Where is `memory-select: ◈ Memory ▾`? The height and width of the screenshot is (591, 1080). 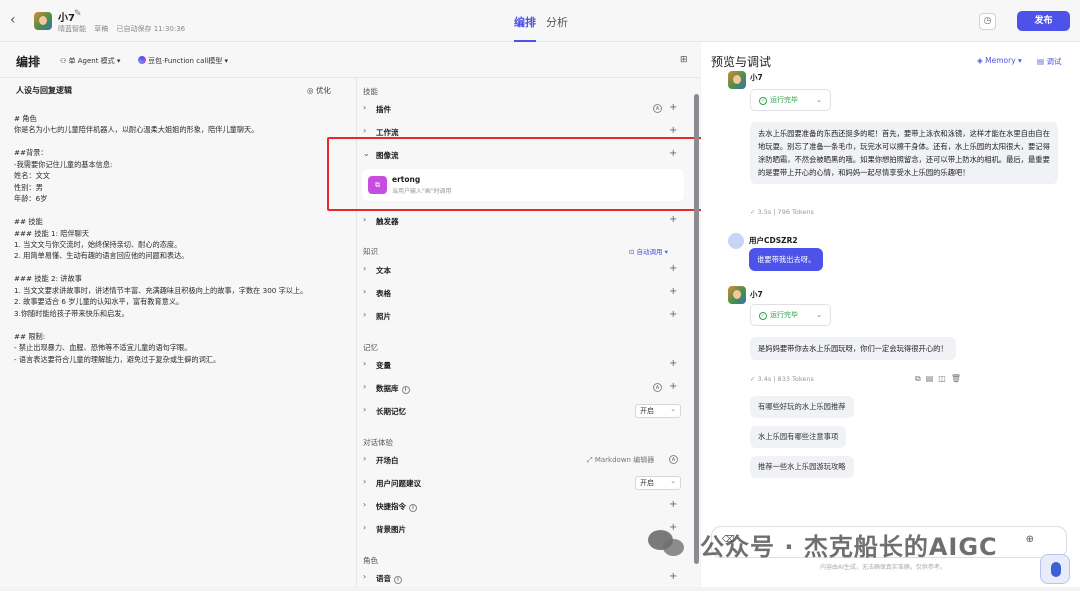
memory-select: ◈ Memory ▾ is located at coordinates (999, 60).